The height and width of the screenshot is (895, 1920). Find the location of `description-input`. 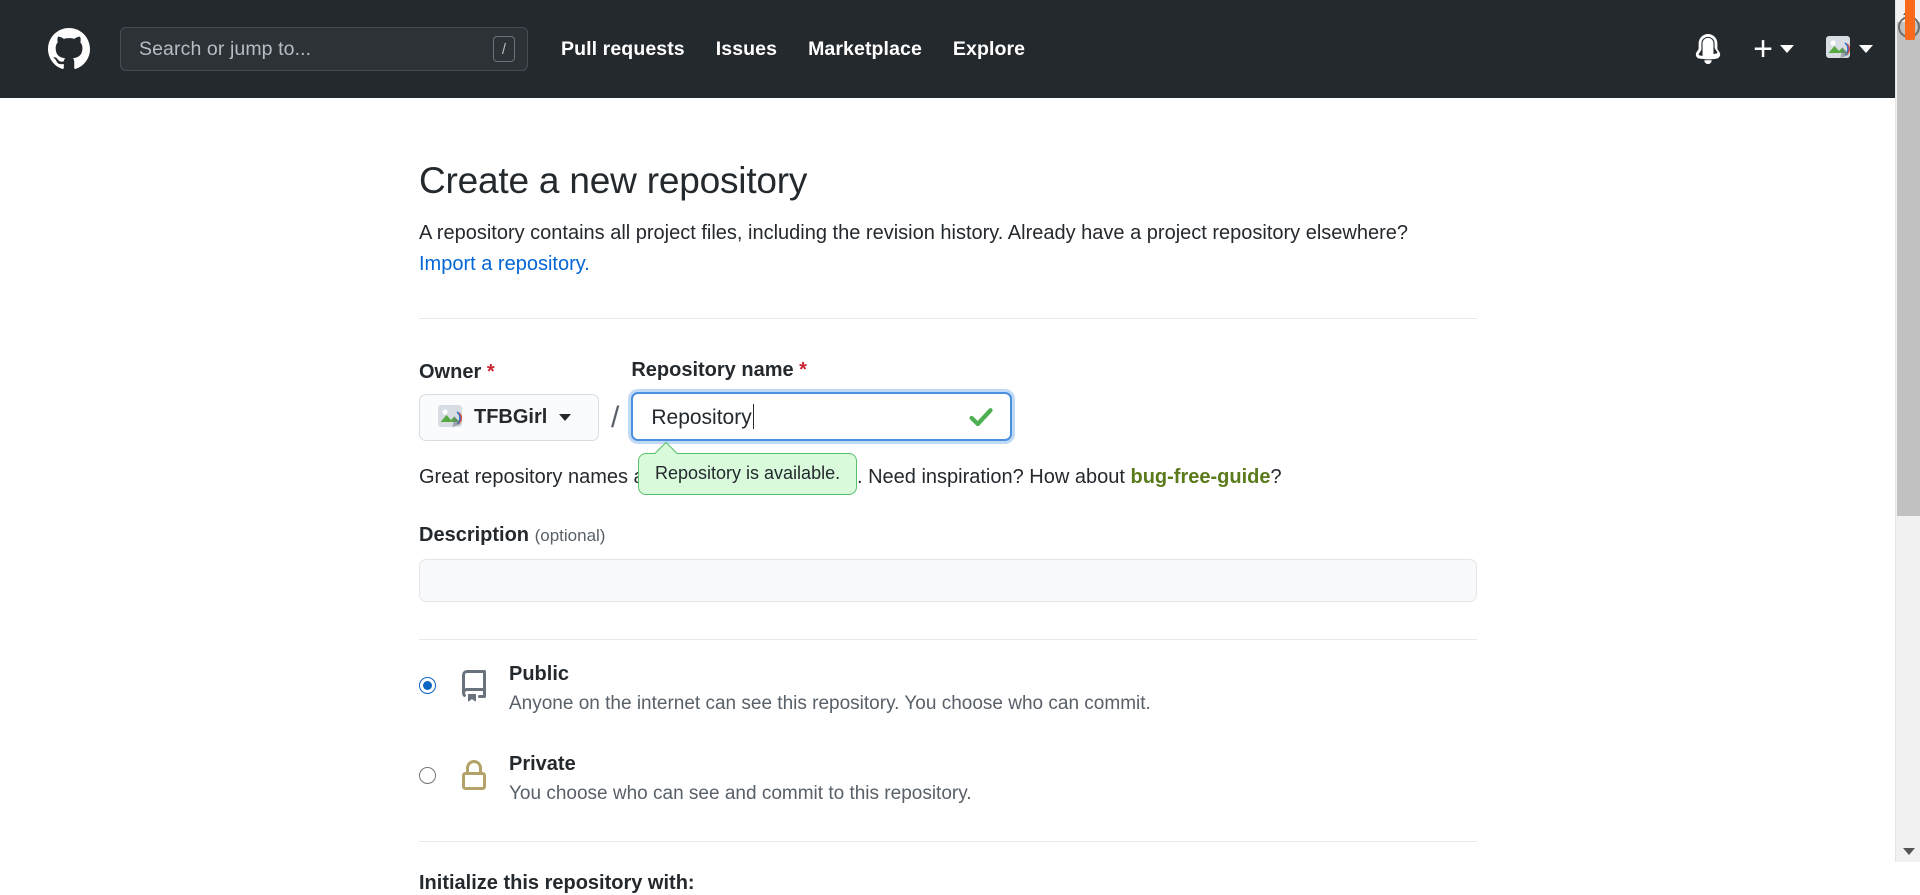

description-input is located at coordinates (948, 580).